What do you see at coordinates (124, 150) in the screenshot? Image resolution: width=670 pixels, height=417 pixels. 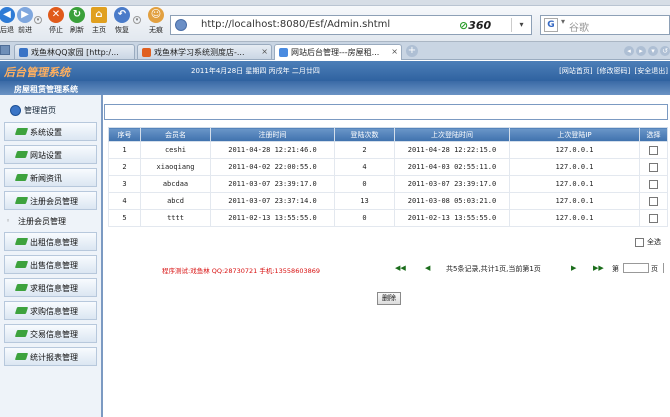 I see `cell-index: 1` at bounding box center [124, 150].